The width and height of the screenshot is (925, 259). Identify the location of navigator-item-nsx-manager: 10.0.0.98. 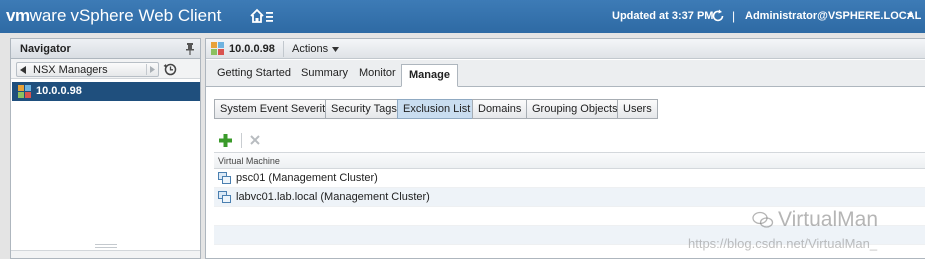
(106, 91).